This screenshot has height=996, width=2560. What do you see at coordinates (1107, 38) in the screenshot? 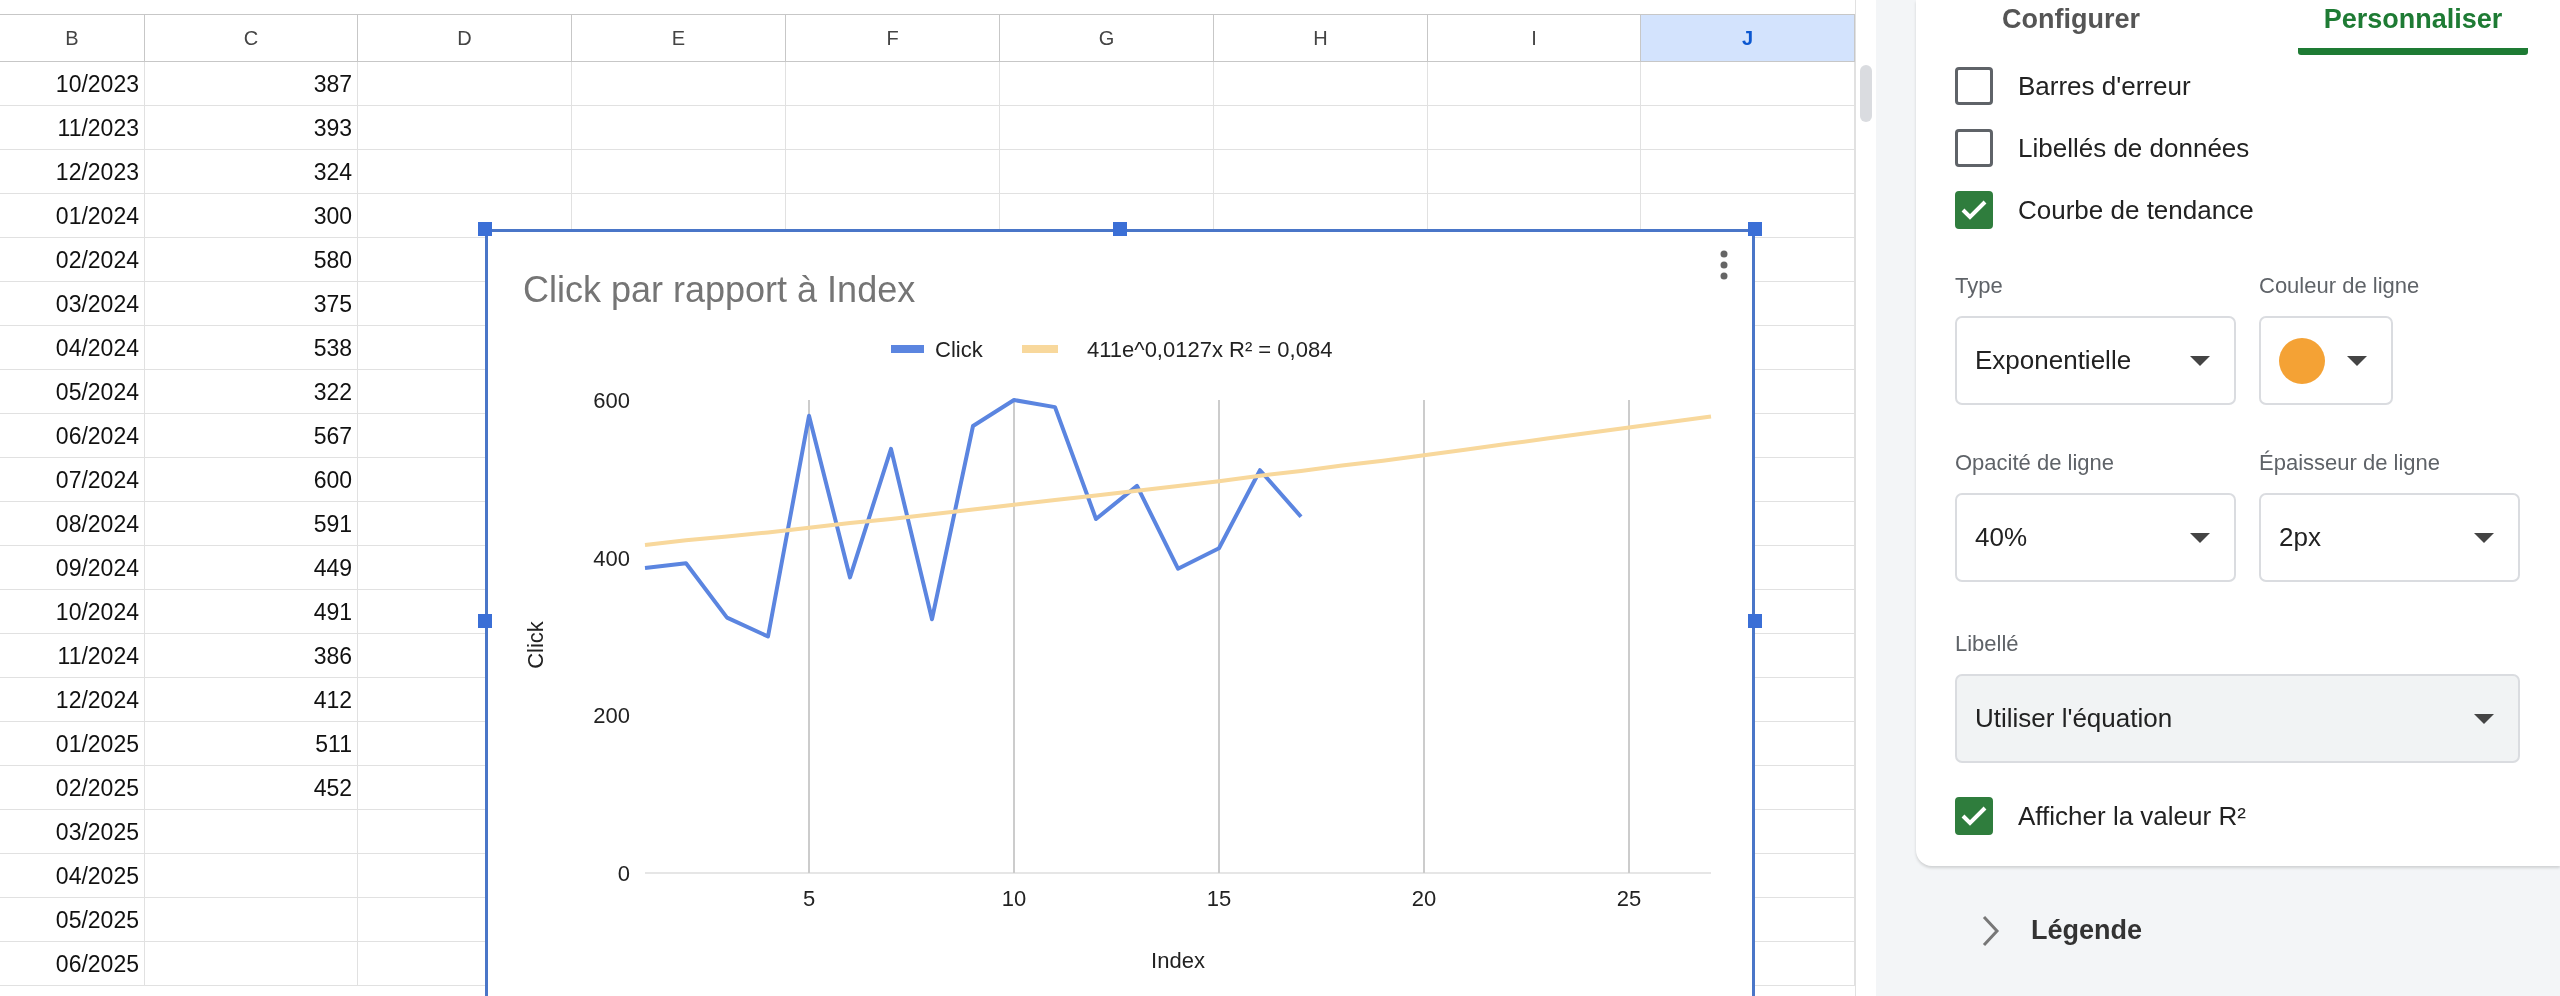
I see `column-header: G` at bounding box center [1107, 38].